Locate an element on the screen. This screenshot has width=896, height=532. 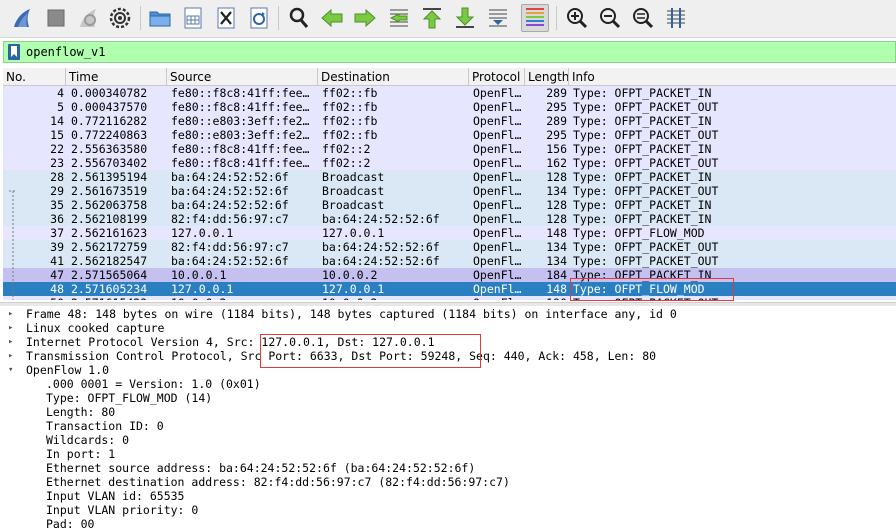
packet-cell-source: 127.0.0.1 is located at coordinates (202, 233).